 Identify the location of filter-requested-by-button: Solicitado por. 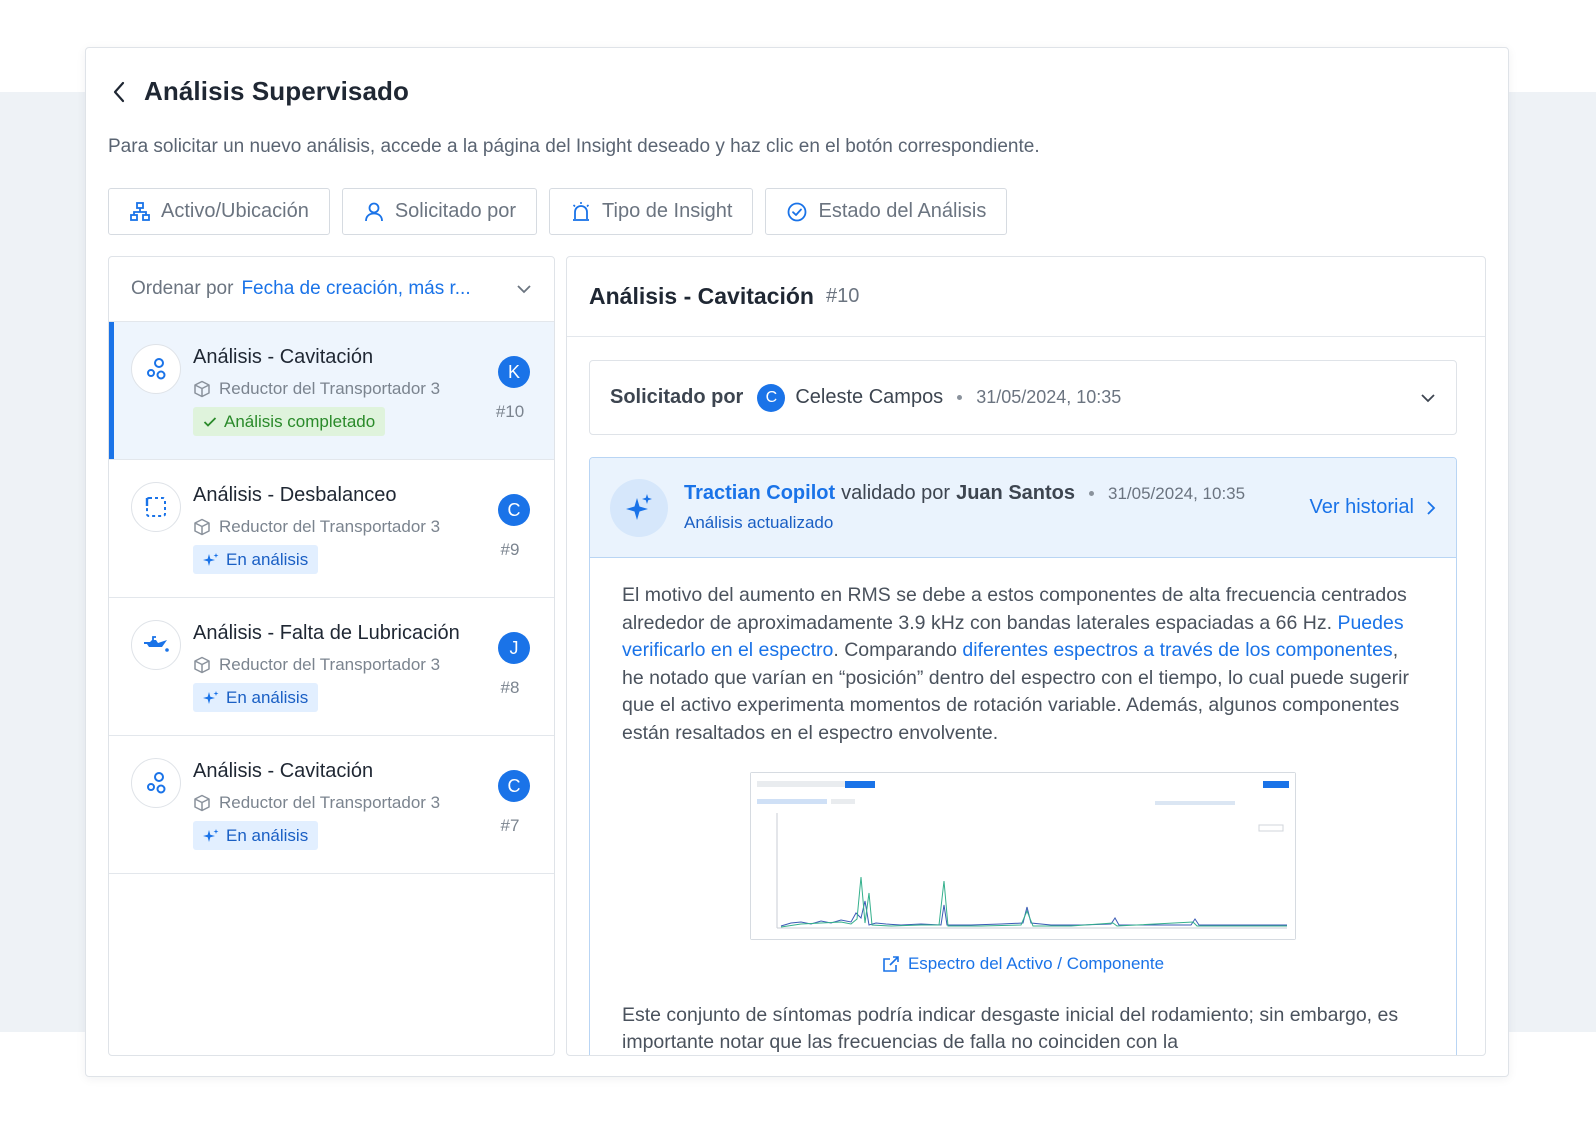
(439, 211).